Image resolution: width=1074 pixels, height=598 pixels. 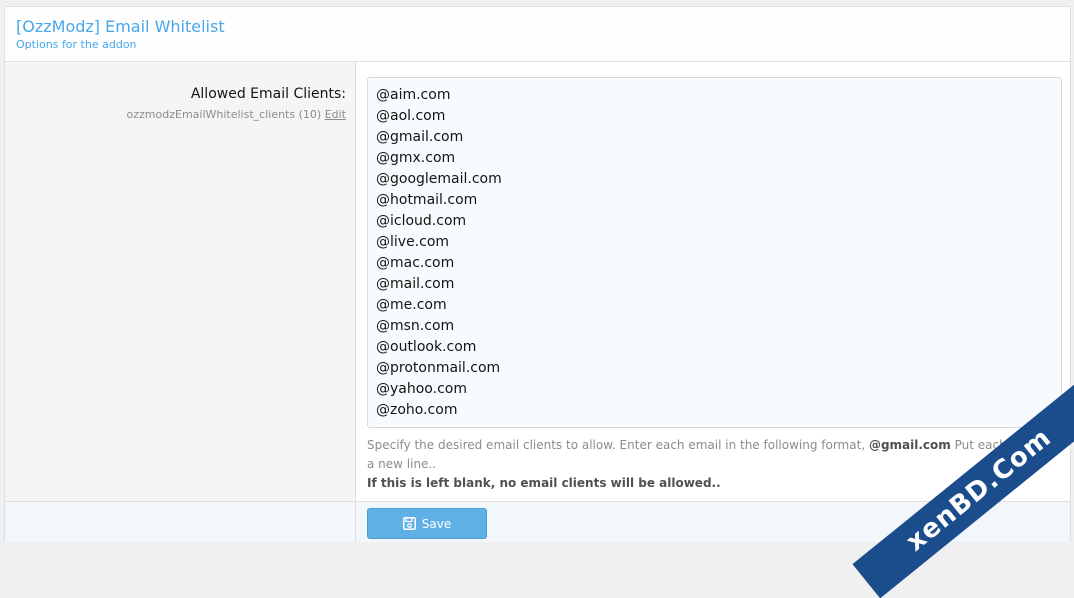 What do you see at coordinates (415, 284) in the screenshot?
I see `textarea-line: @mail.com` at bounding box center [415, 284].